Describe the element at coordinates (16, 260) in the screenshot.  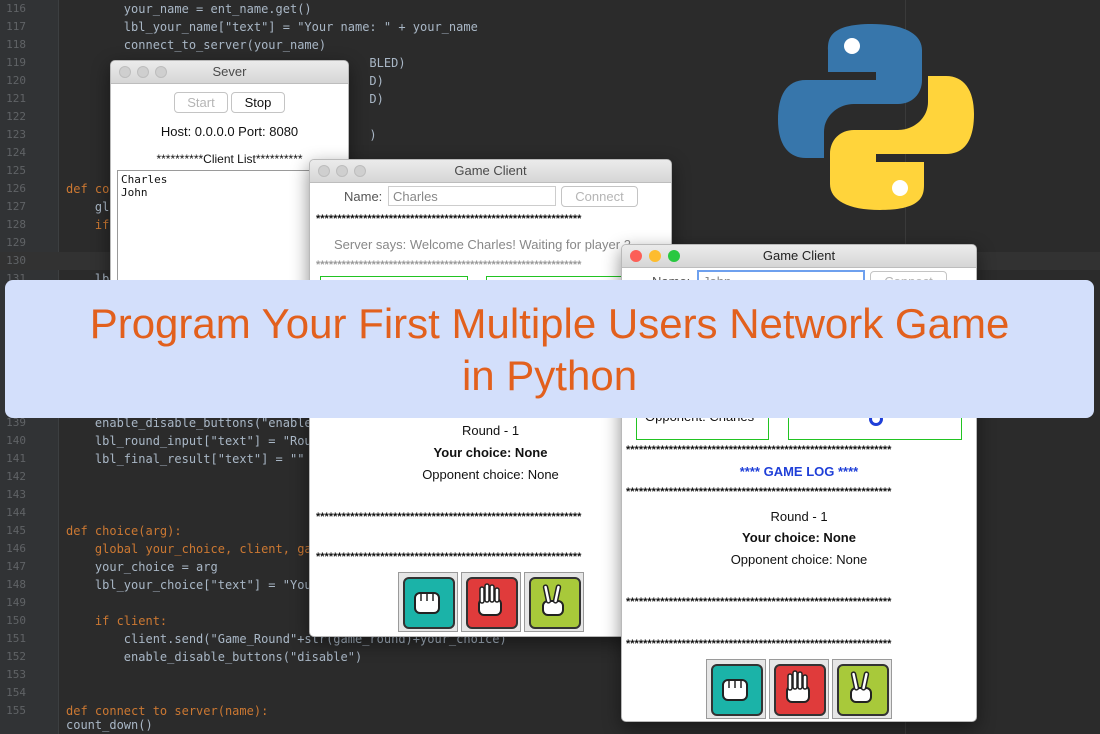
I see `line-number: 130` at that location.